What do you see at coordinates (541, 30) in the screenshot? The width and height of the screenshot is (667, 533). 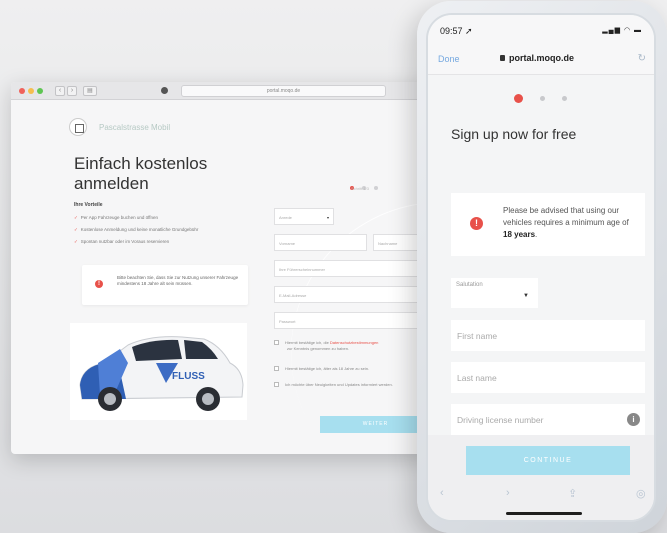 I see `status-bar: 09:57 ➚ ▂▄▆ ◠ ▬` at bounding box center [541, 30].